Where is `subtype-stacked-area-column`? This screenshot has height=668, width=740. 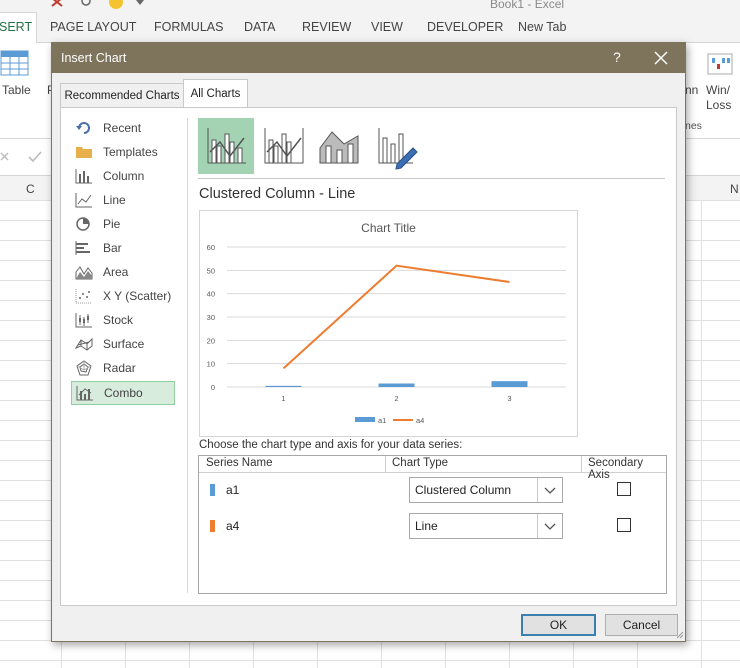
subtype-stacked-area-column is located at coordinates (340, 146).